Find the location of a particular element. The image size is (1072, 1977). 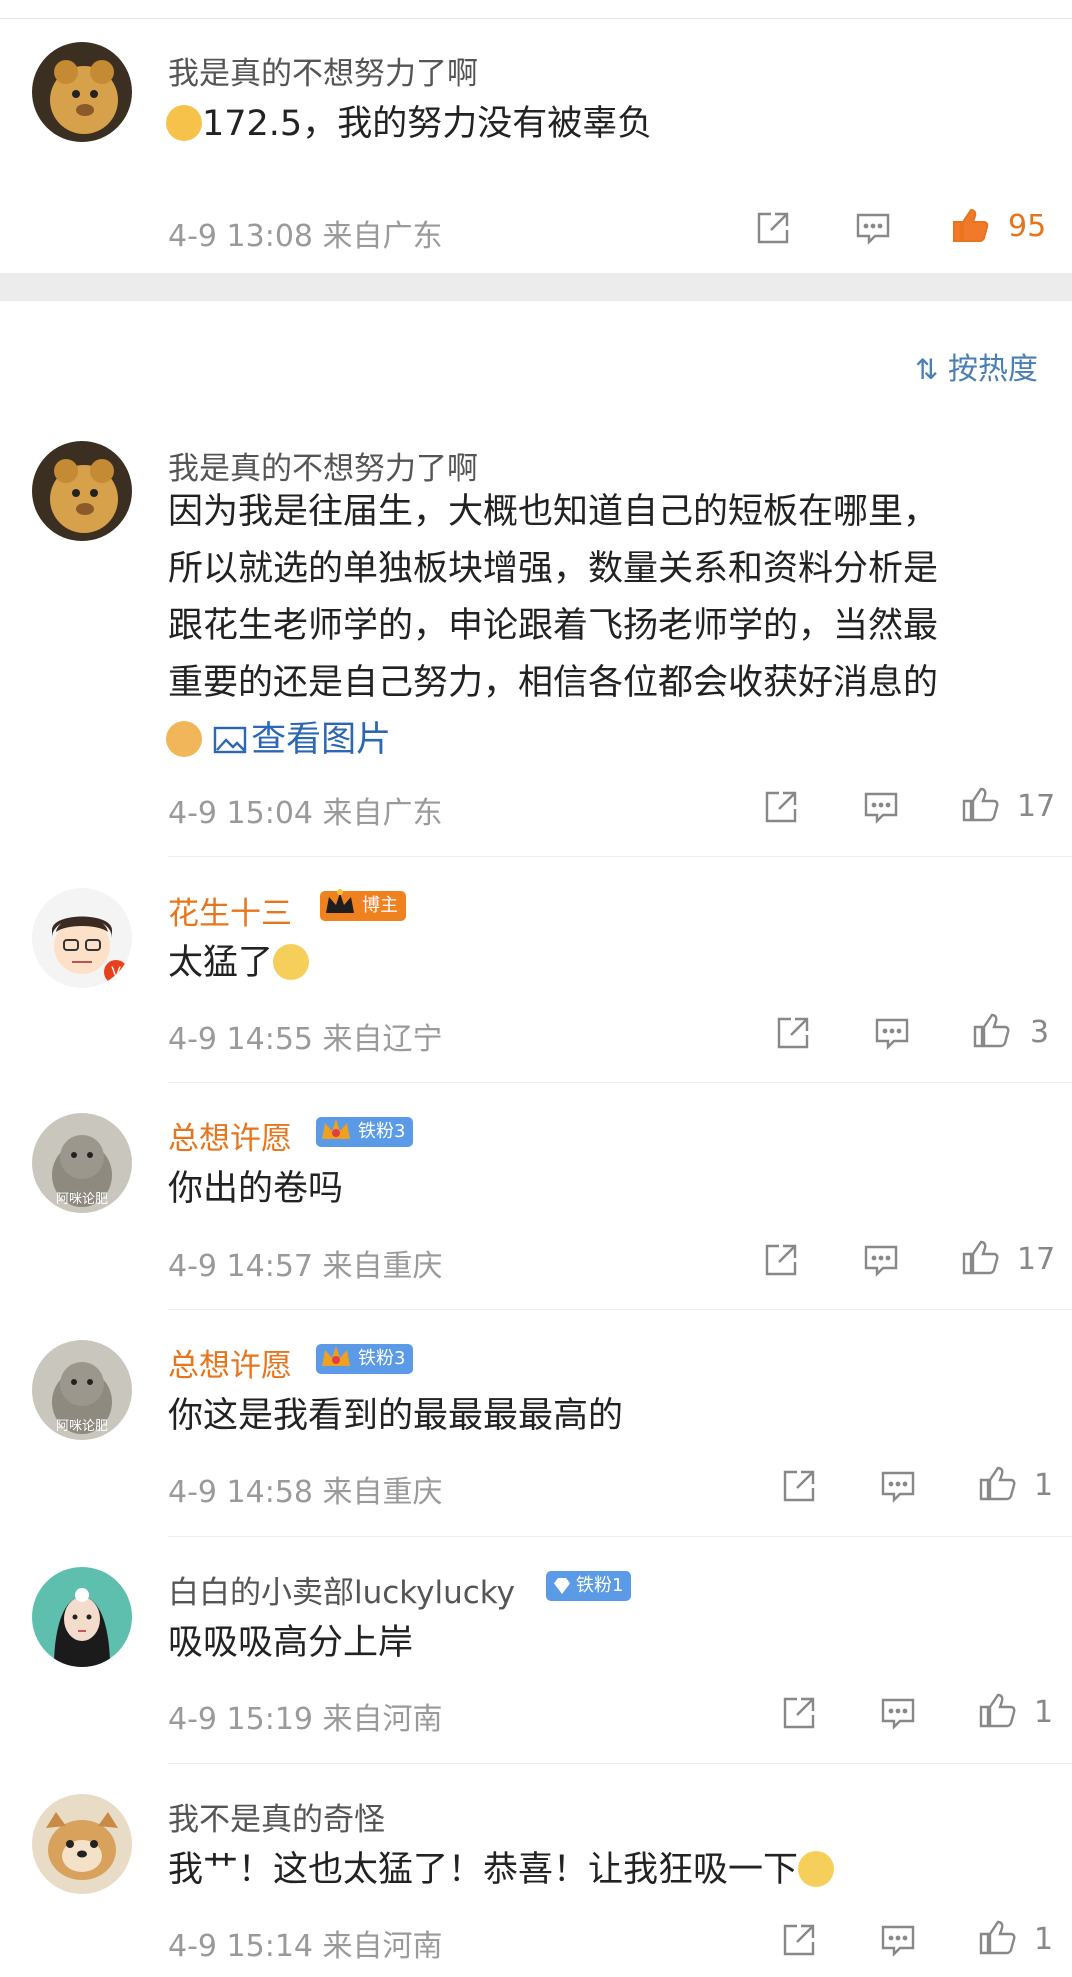

smirk-emoji-icon is located at coordinates (816, 1869).